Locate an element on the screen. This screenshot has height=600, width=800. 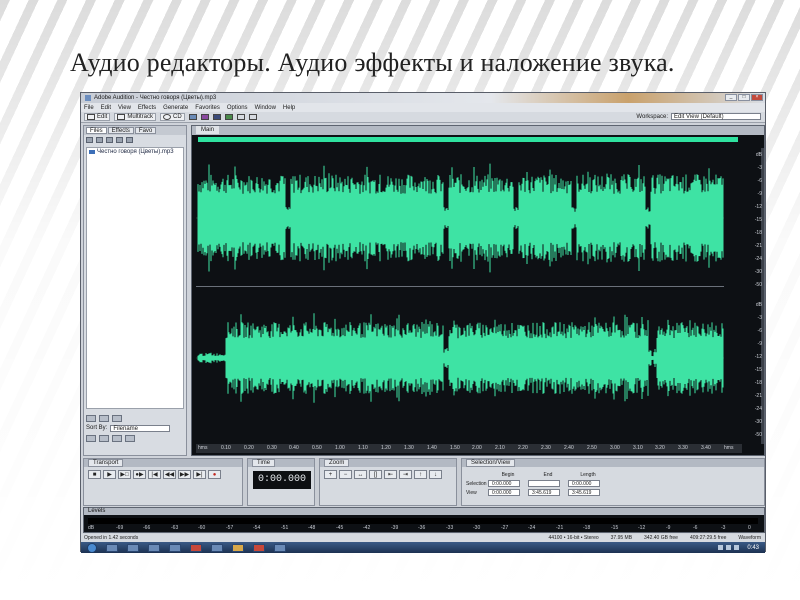
sort-dropdown: Filename is located at coordinates (140, 428).